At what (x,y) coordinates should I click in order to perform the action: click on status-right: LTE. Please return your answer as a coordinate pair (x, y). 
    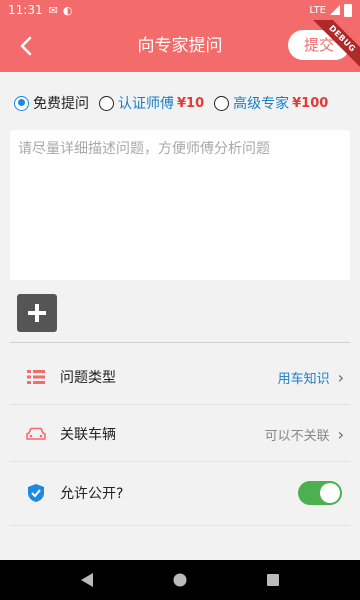
    Looking at the image, I should click on (330, 10).